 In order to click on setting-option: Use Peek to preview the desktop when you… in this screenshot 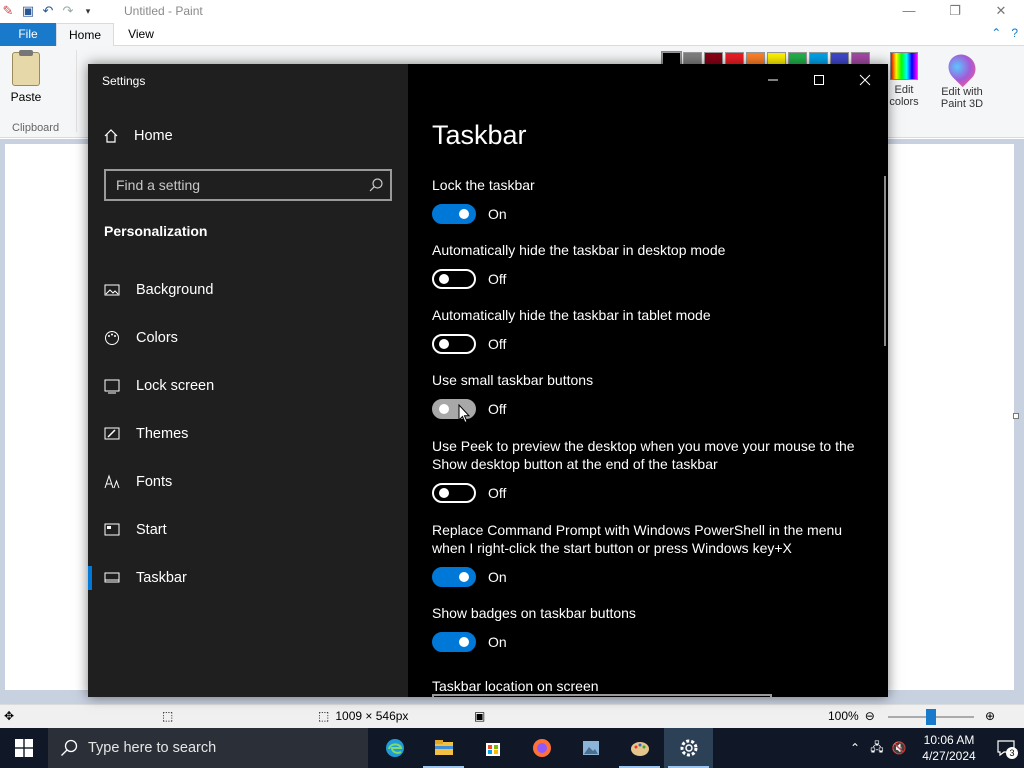, I will do `click(652, 470)`.